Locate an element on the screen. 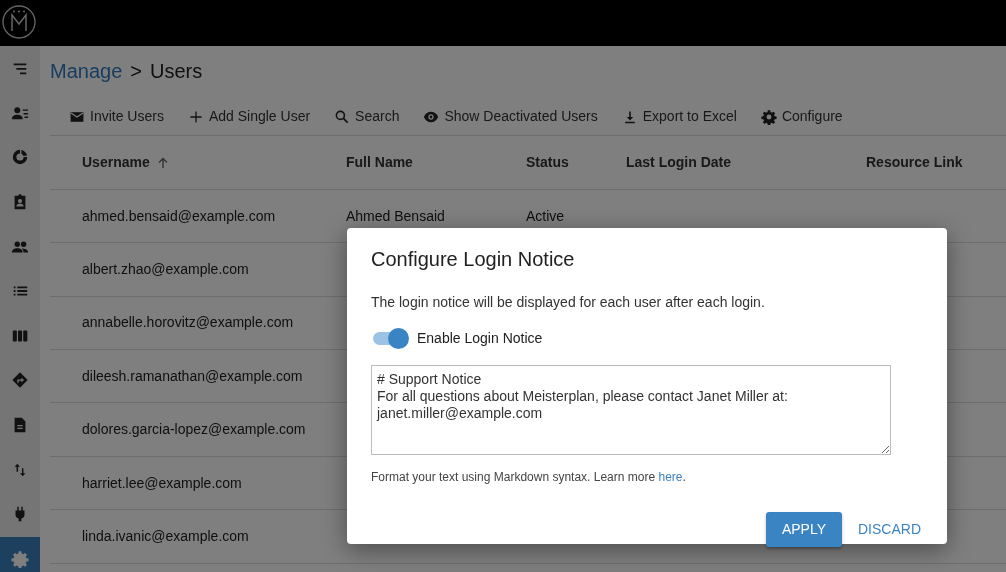 This screenshot has width=1006, height=572. toolbar-button: Invite Users is located at coordinates (116, 116).